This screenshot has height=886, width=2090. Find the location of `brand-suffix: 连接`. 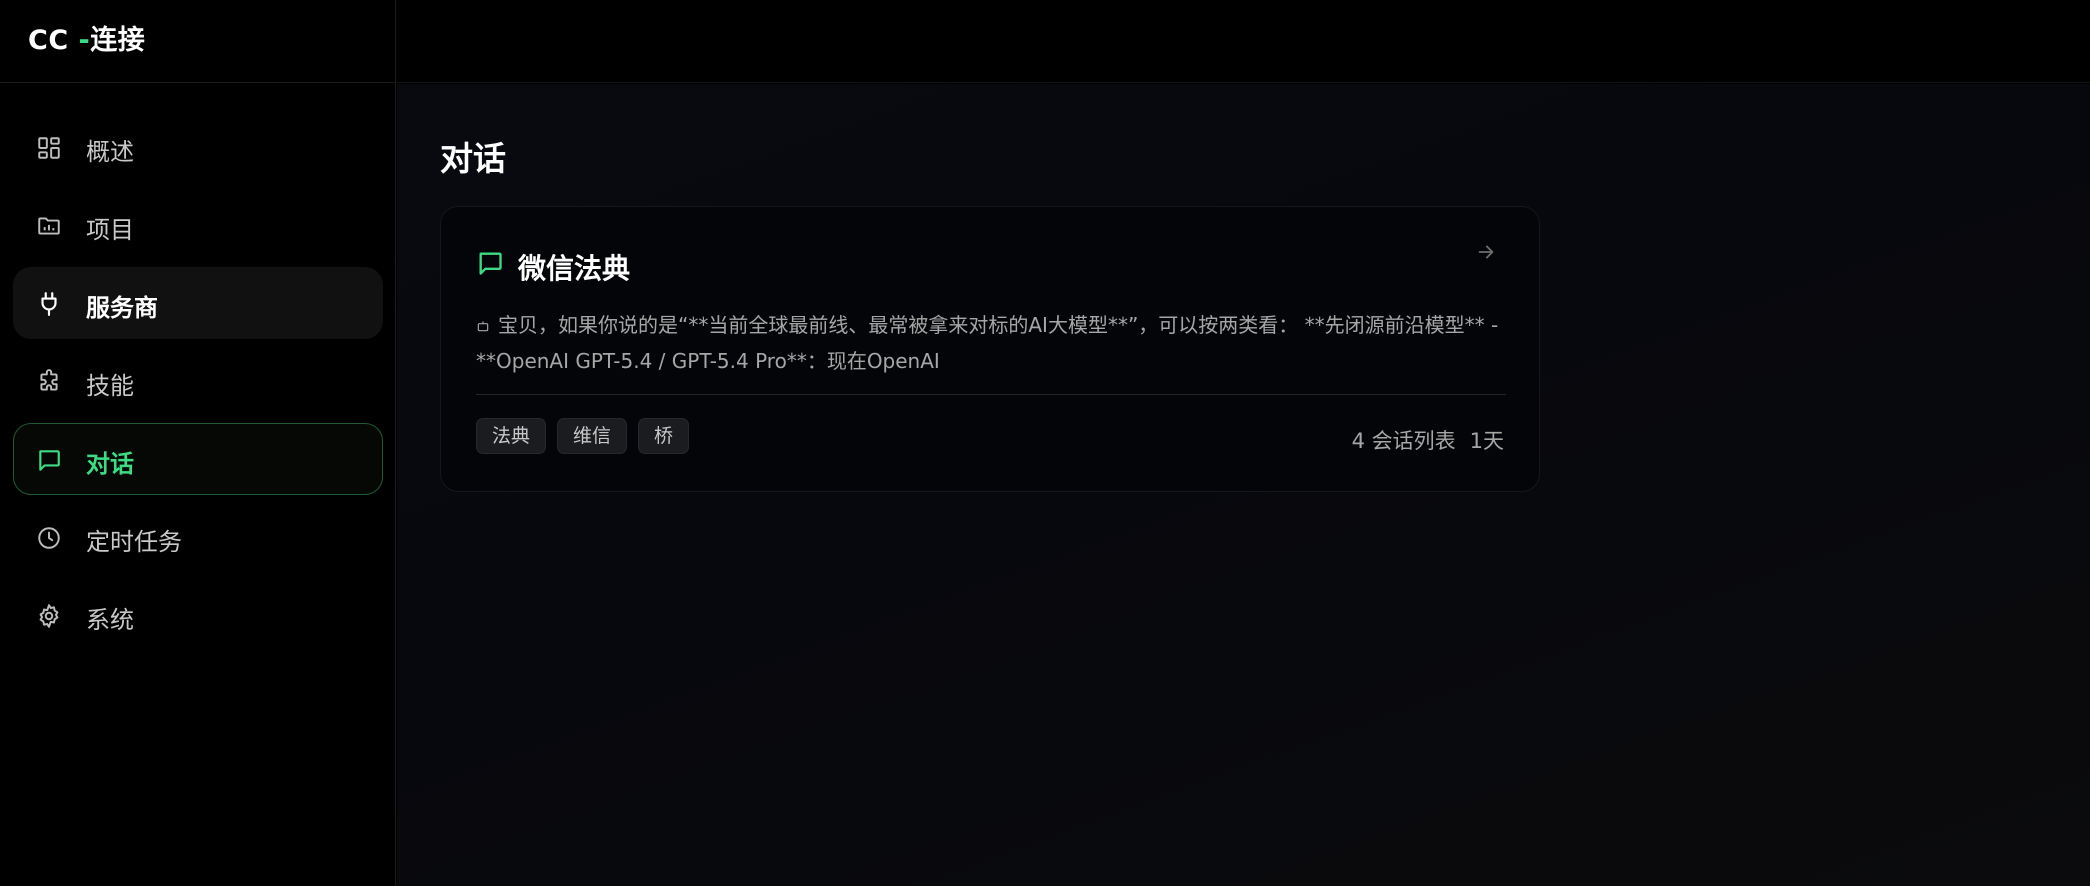

brand-suffix: 连接 is located at coordinates (118, 40).